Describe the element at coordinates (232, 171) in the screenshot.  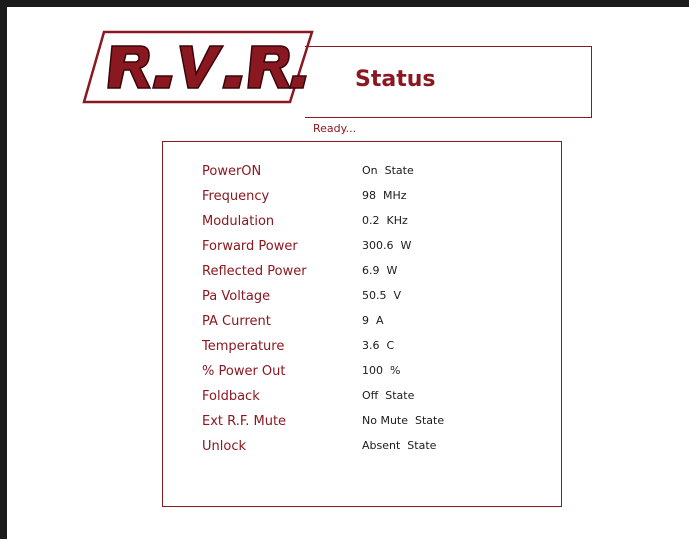
I see `row-label: PowerON` at that location.